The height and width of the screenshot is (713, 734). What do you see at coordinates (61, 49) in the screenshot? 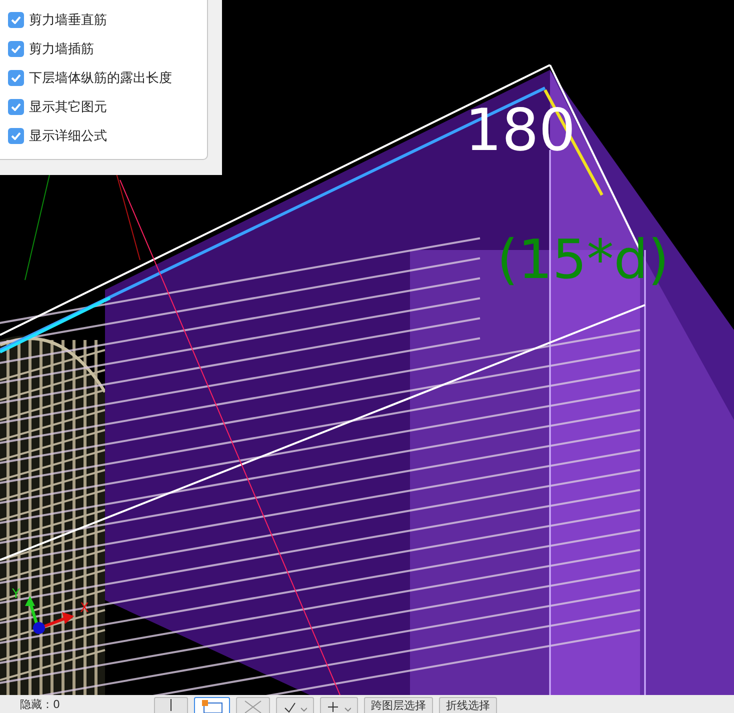
I see `option-label: 剪力墙插筋` at bounding box center [61, 49].